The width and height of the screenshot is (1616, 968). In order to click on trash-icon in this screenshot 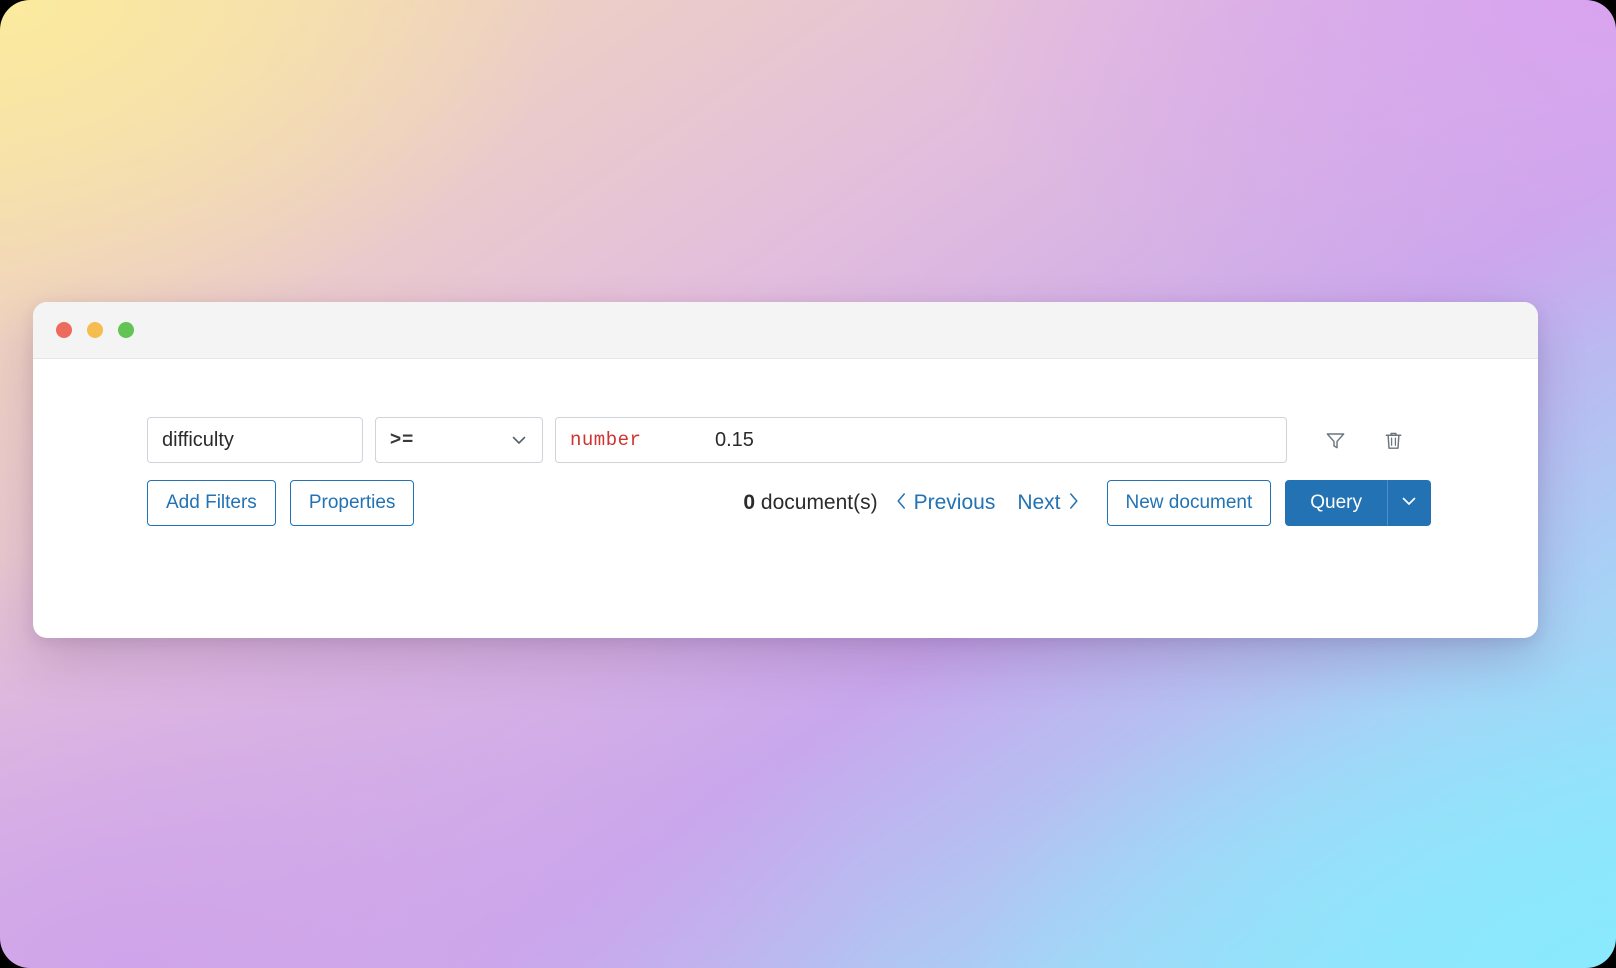, I will do `click(1393, 440)`.